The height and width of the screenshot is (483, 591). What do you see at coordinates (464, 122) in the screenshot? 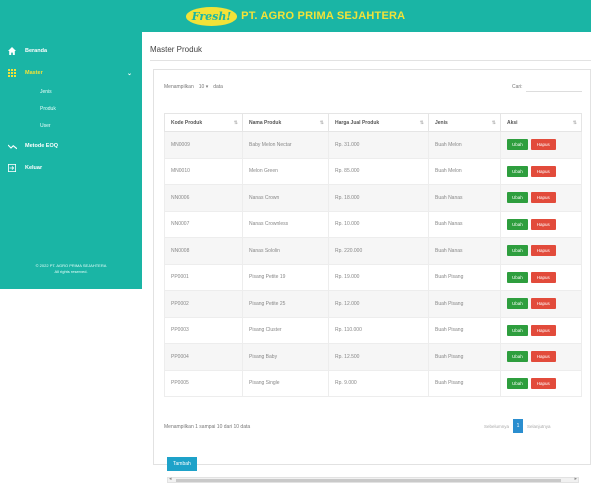
I see `column-header-jenis: Jenis ⇅` at bounding box center [464, 122].